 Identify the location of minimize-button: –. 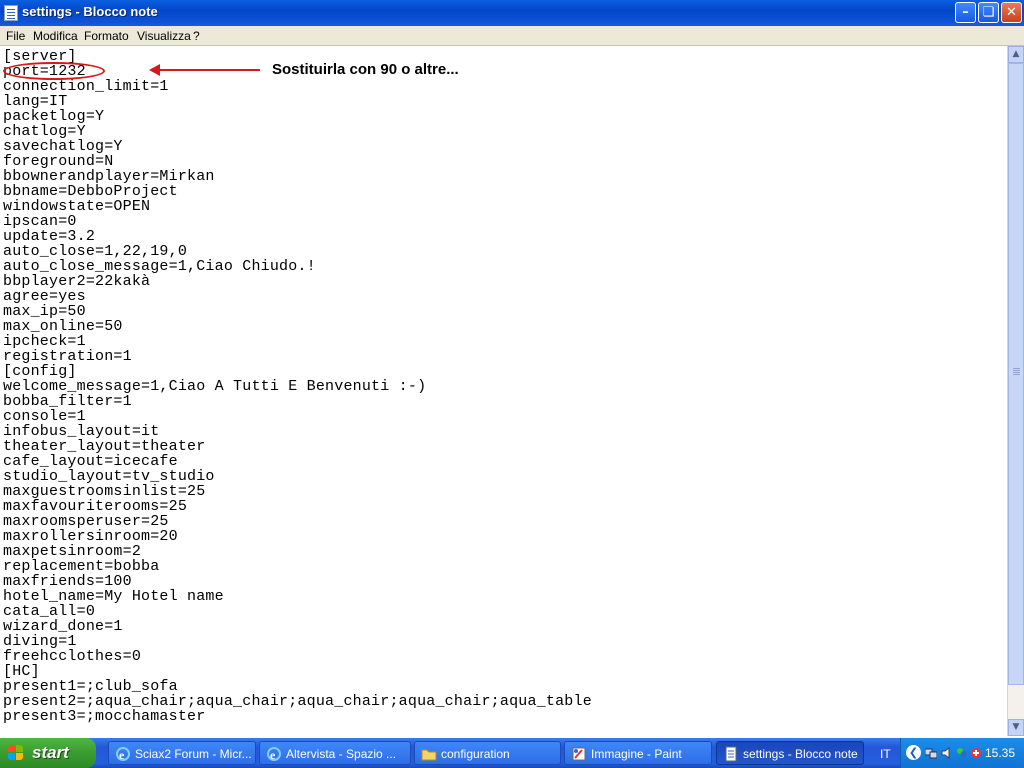
(965, 12).